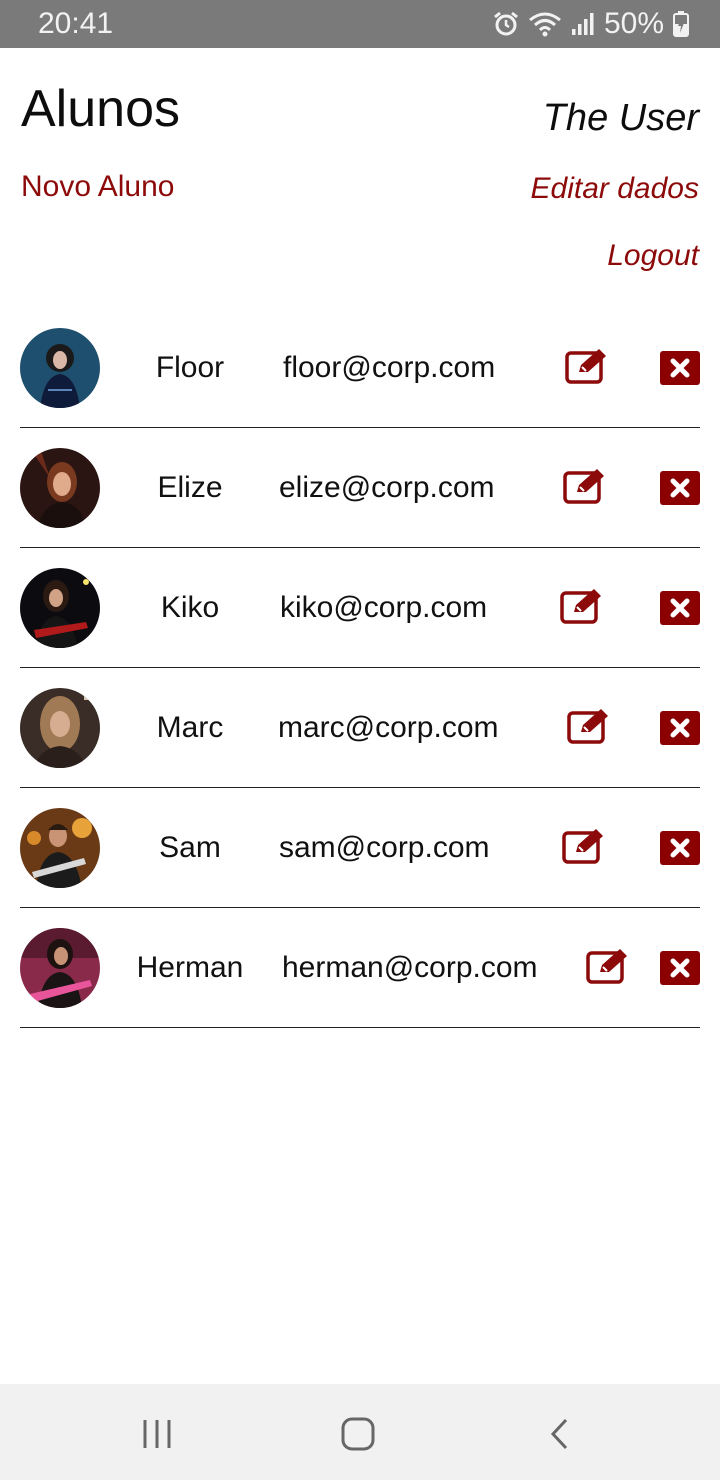  What do you see at coordinates (387, 487) in the screenshot?
I see `student-email: elize@corp.com` at bounding box center [387, 487].